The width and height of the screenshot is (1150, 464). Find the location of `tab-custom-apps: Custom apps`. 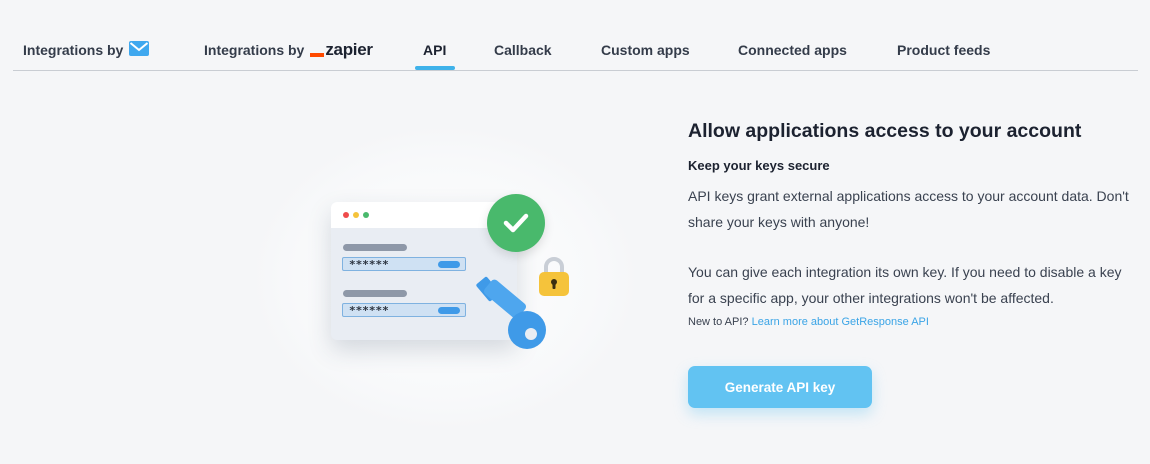

tab-custom-apps: Custom apps is located at coordinates (645, 50).